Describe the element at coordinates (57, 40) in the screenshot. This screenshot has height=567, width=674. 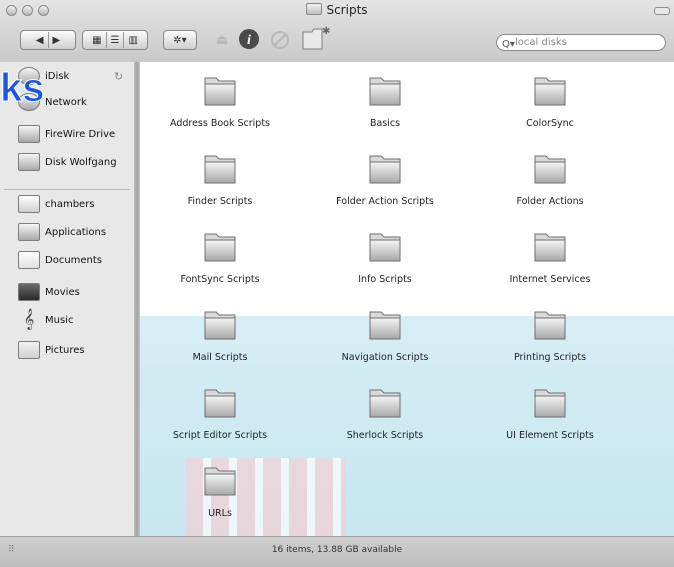
I see `forward-arrow-icon: ▶` at that location.